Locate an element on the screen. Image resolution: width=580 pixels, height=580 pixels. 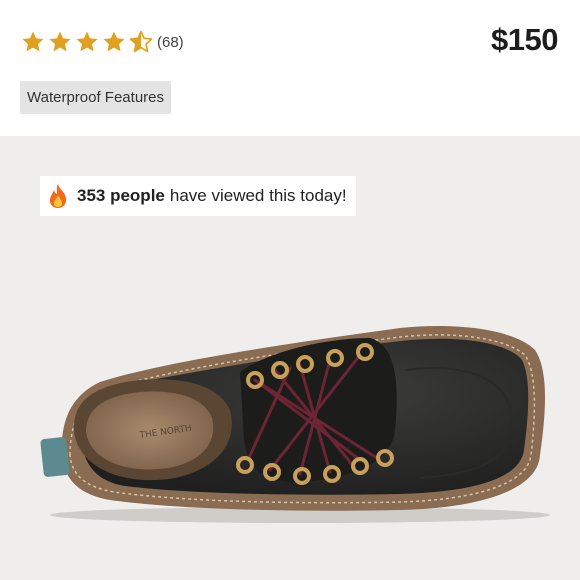
views-text: have viewed this today! is located at coordinates (258, 195).